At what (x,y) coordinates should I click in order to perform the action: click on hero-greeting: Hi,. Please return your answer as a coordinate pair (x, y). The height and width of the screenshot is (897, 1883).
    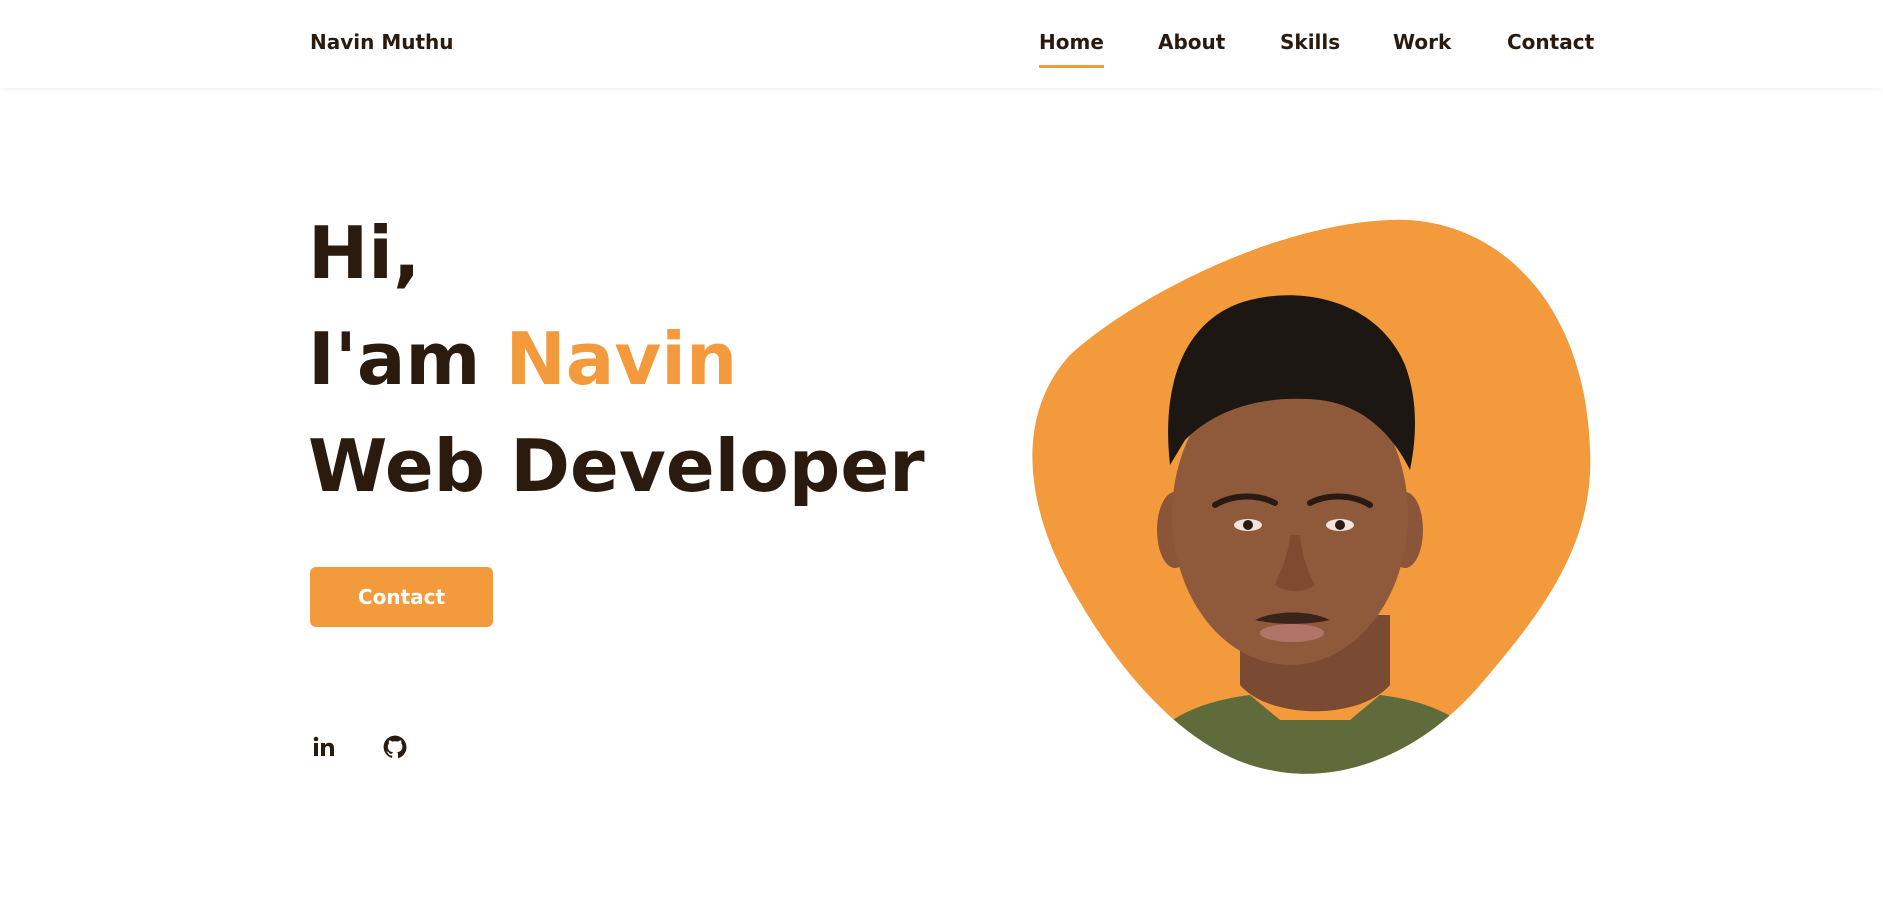
    Looking at the image, I should click on (364, 253).